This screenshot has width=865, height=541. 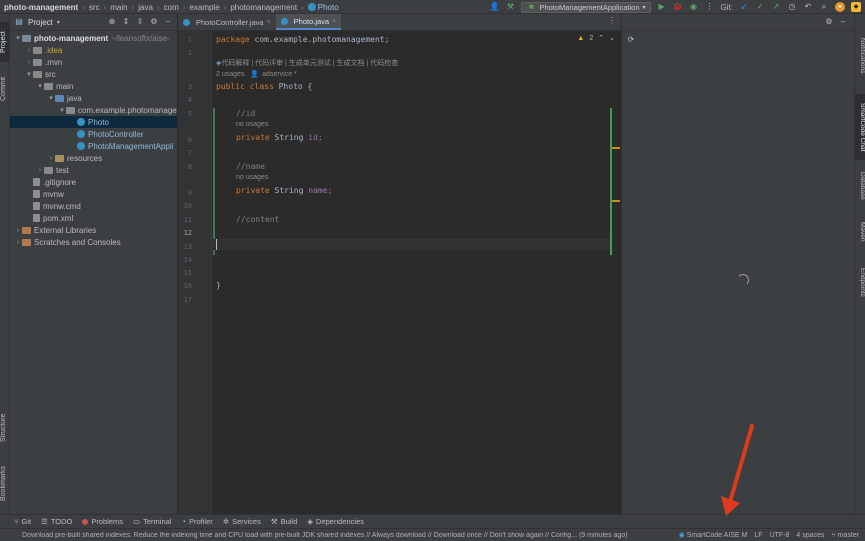 I want to click on git-update-icon: ↙, so click(x=744, y=7).